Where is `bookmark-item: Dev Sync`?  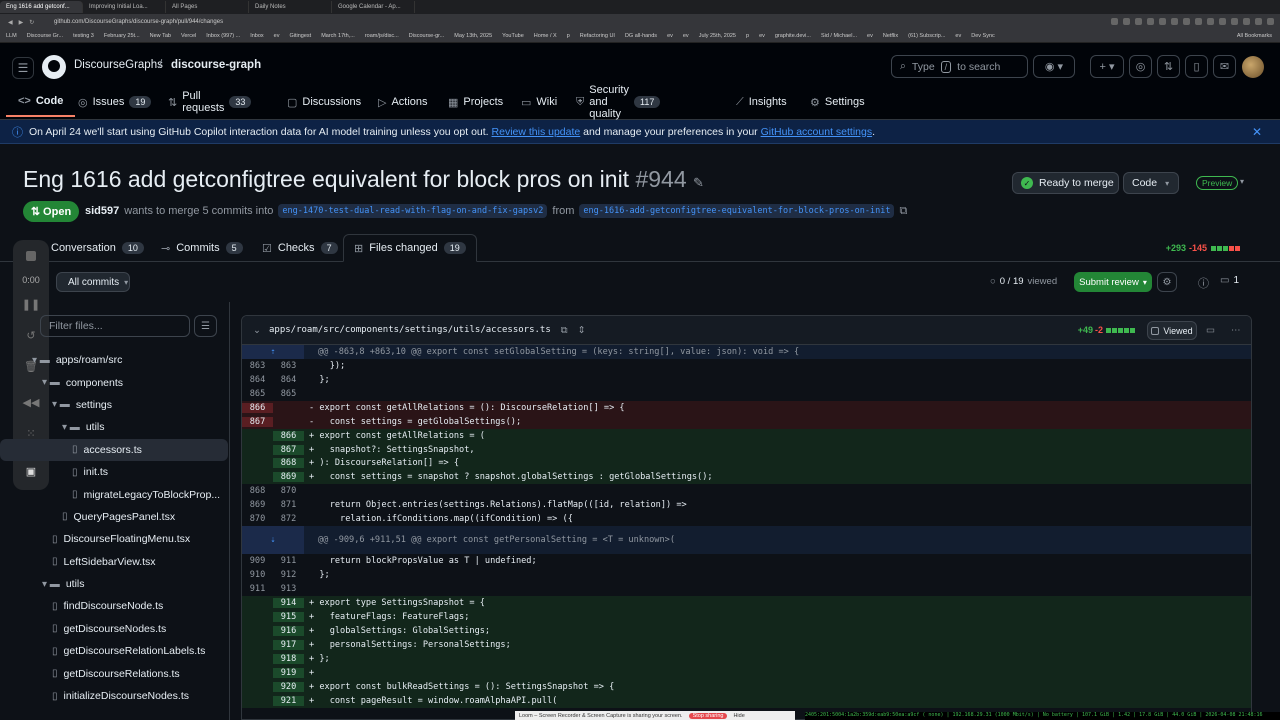 bookmark-item: Dev Sync is located at coordinates (983, 36).